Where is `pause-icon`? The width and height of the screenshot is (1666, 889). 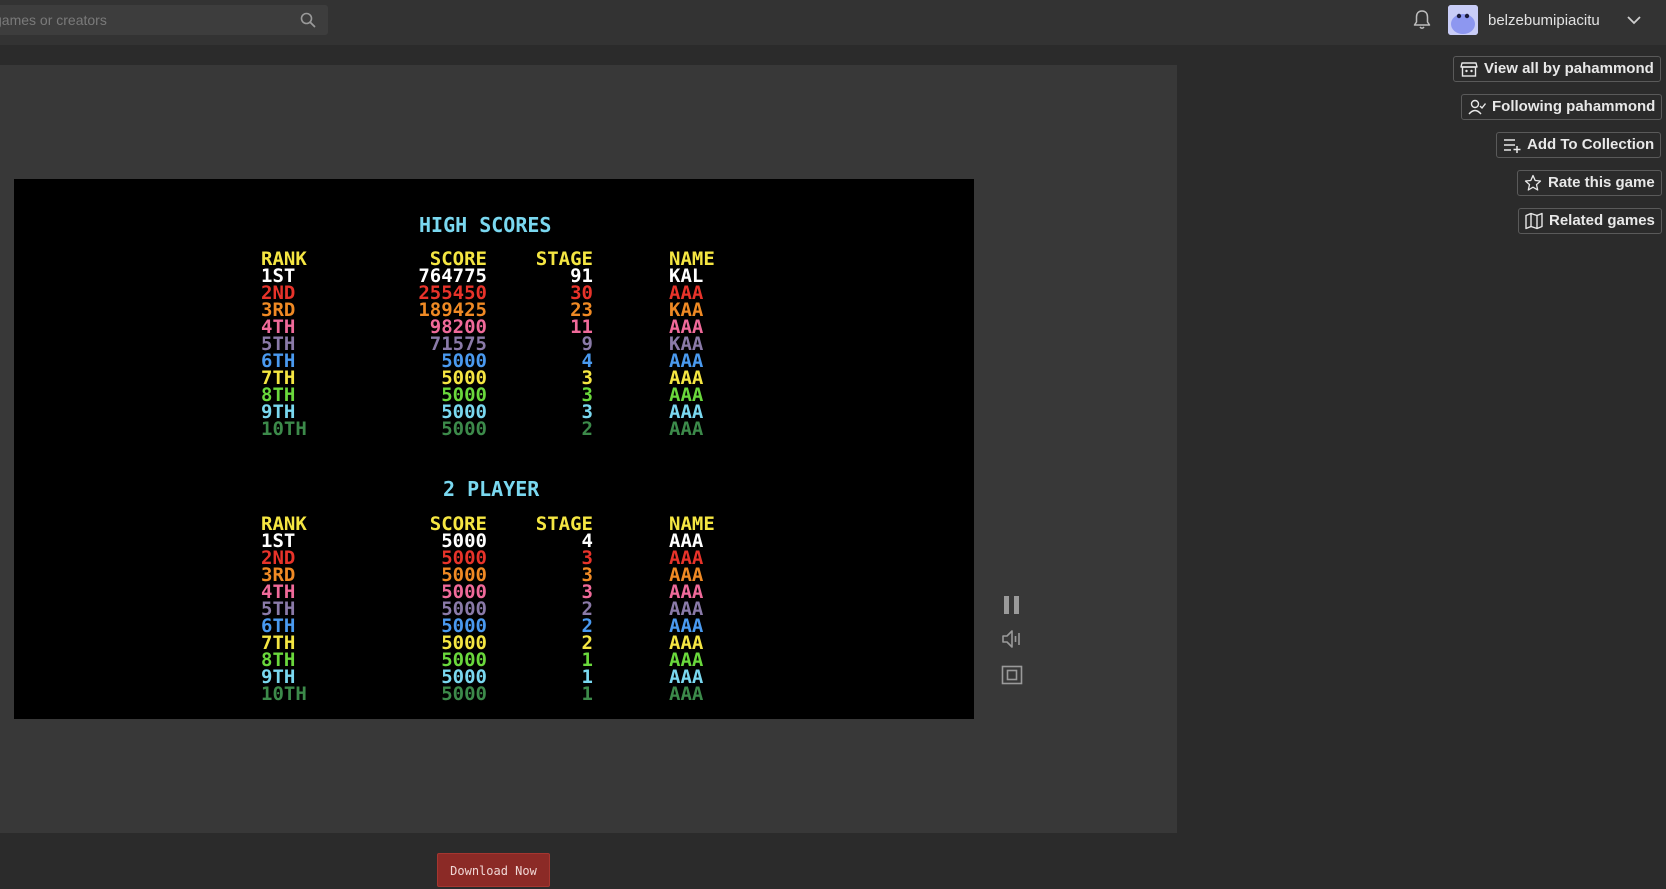 pause-icon is located at coordinates (1012, 605).